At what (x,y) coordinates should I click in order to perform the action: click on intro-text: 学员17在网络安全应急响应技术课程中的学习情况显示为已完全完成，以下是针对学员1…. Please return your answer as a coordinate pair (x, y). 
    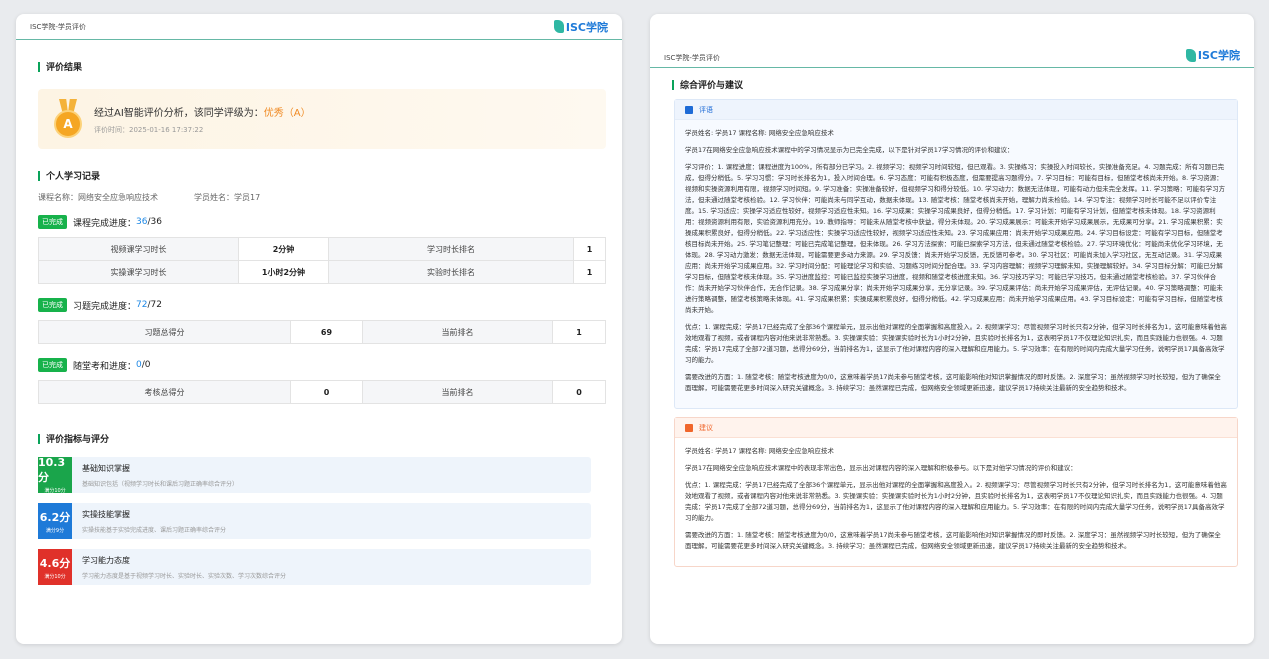
    Looking at the image, I should click on (849, 150).